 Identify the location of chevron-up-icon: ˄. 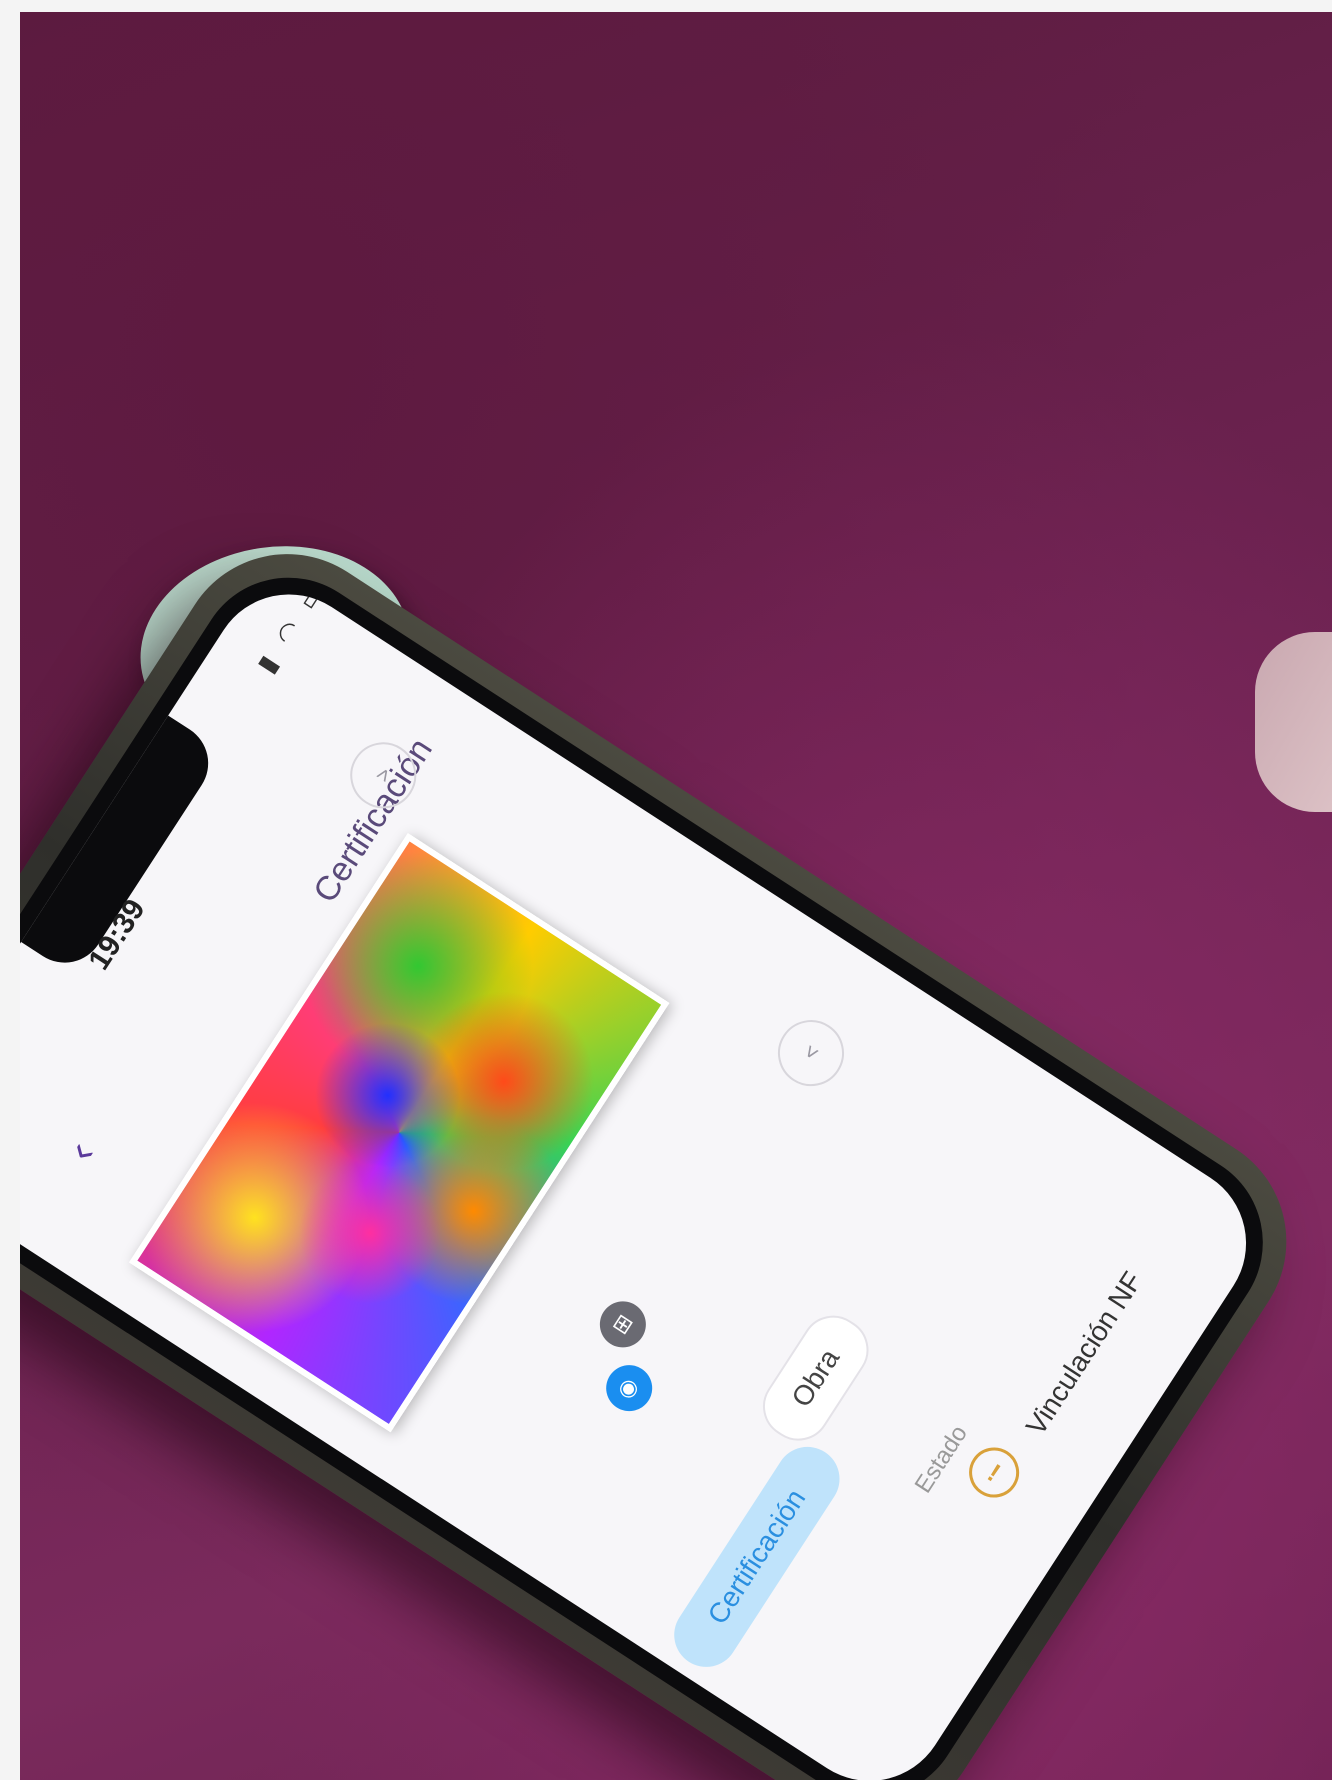
(383, 774).